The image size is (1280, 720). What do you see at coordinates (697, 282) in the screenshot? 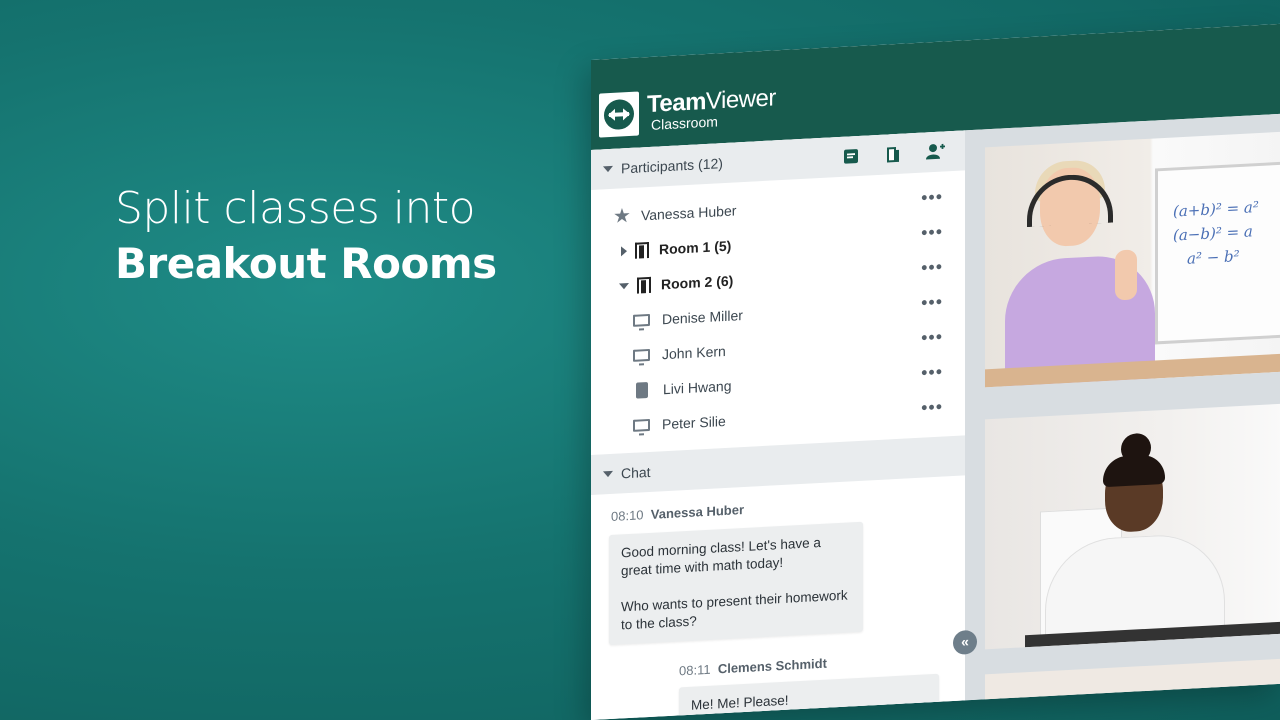
I see `room-name: Room 2 (6)` at bounding box center [697, 282].